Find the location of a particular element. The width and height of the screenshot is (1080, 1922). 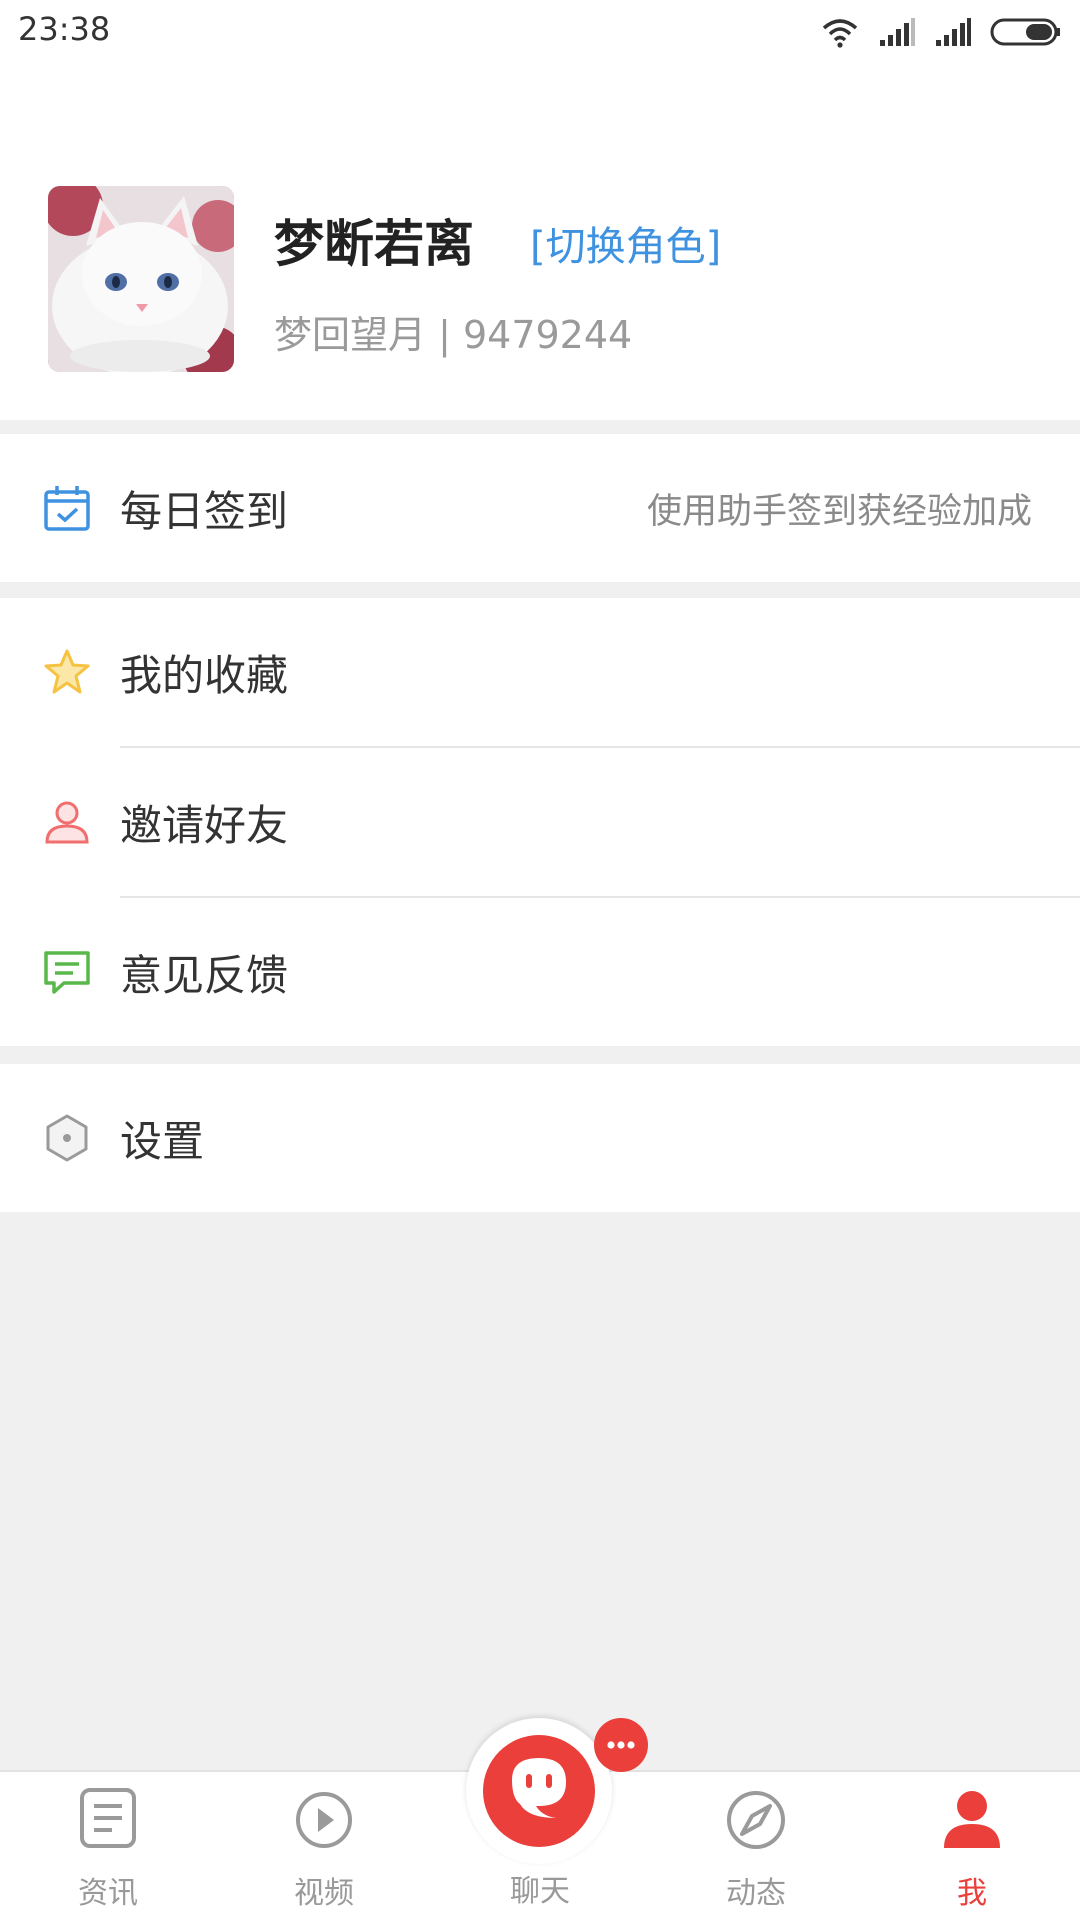

favorites-row: 我的收藏 is located at coordinates (540, 672).